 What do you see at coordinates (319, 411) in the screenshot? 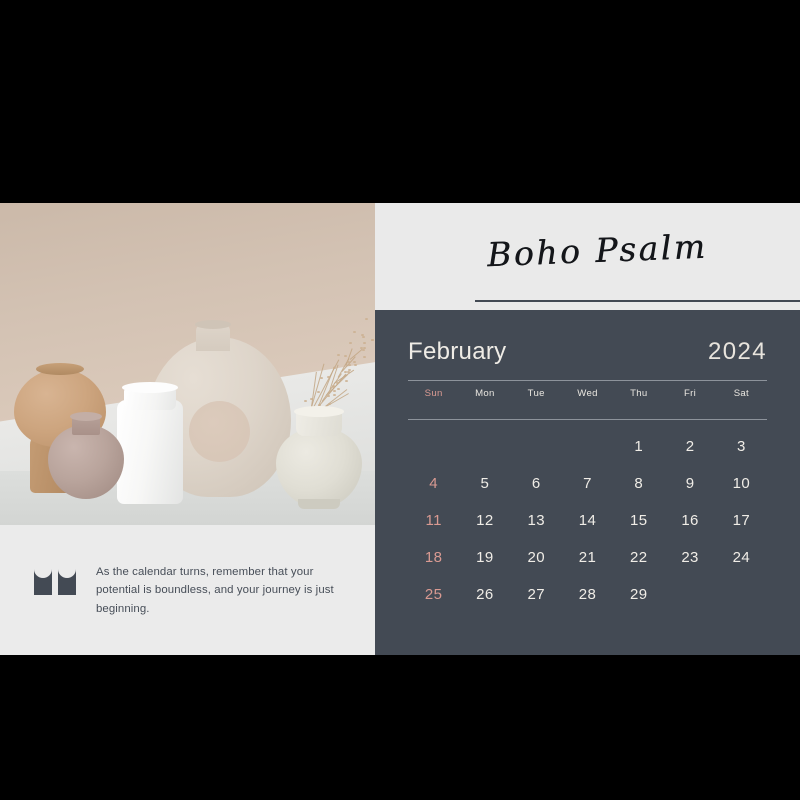
I see `speckled-vase-rim` at bounding box center [319, 411].